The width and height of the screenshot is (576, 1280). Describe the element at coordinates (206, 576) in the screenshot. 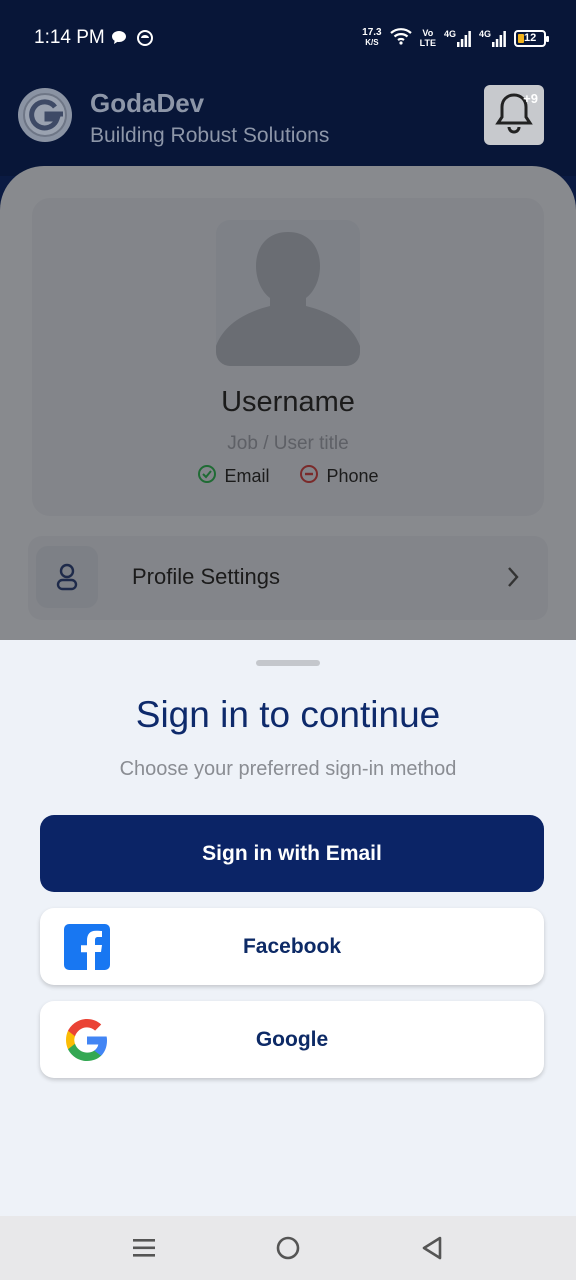

I see `profile-settings-label: Profile Settings` at that location.